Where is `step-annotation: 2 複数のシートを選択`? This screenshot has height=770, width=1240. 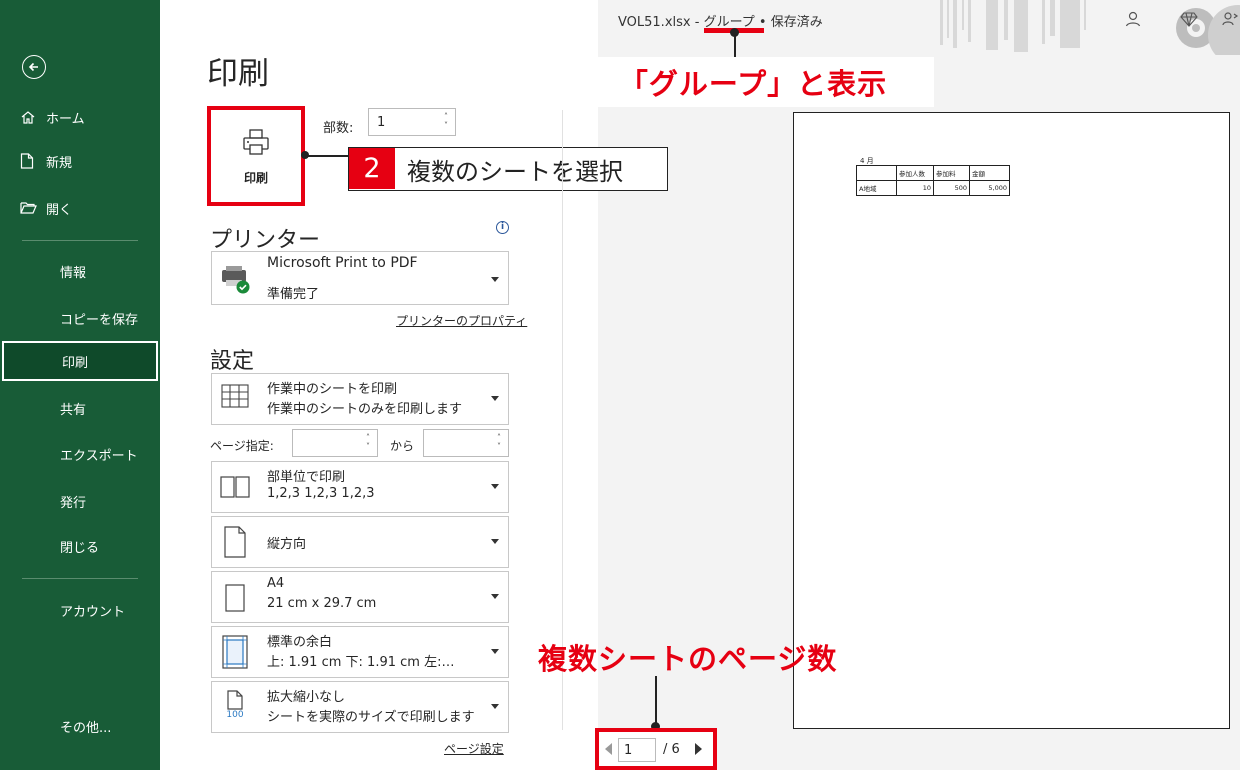 step-annotation: 2 複数のシートを選択 is located at coordinates (508, 169).